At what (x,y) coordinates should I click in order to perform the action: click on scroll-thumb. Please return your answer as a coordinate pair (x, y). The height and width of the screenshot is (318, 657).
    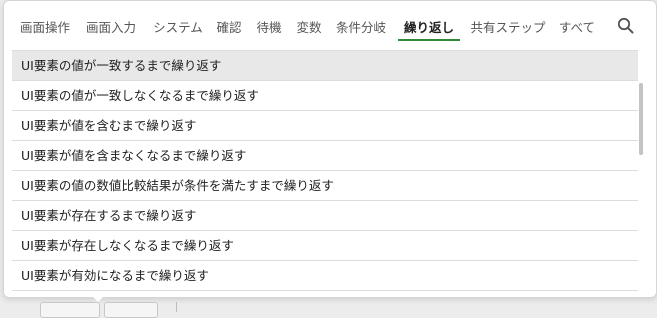
    Looking at the image, I should click on (641, 119).